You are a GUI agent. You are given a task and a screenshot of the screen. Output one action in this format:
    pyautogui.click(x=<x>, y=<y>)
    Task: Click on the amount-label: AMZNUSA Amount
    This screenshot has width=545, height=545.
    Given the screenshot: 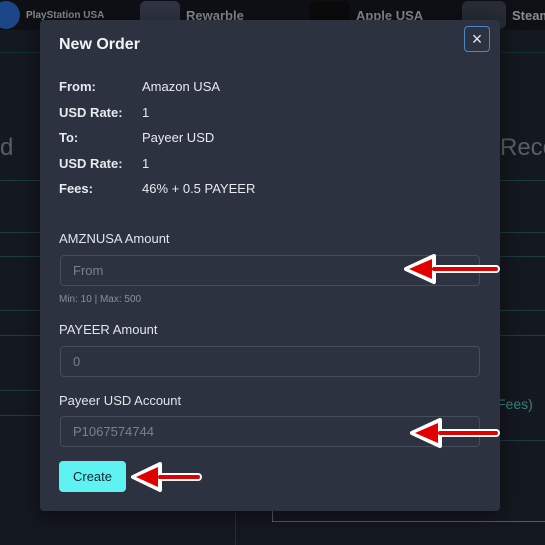 What is the action you would take?
    pyautogui.click(x=114, y=238)
    